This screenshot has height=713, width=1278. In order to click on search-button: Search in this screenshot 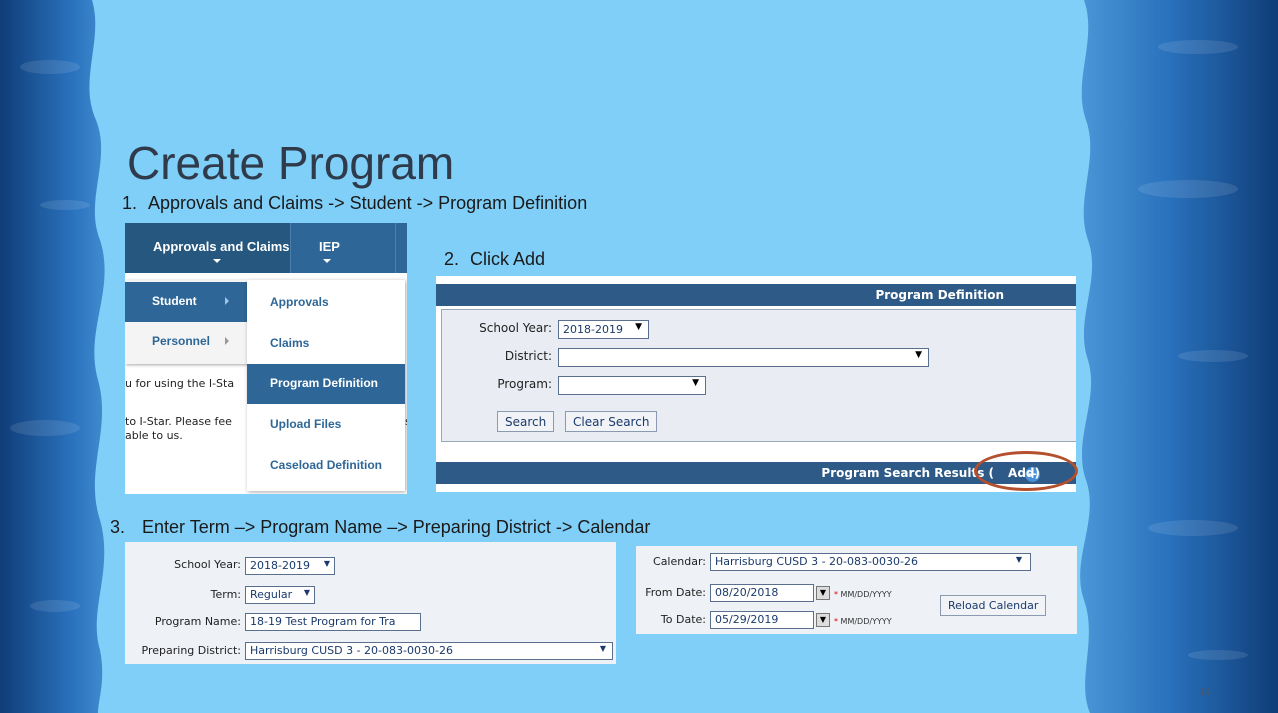, I will do `click(526, 421)`.